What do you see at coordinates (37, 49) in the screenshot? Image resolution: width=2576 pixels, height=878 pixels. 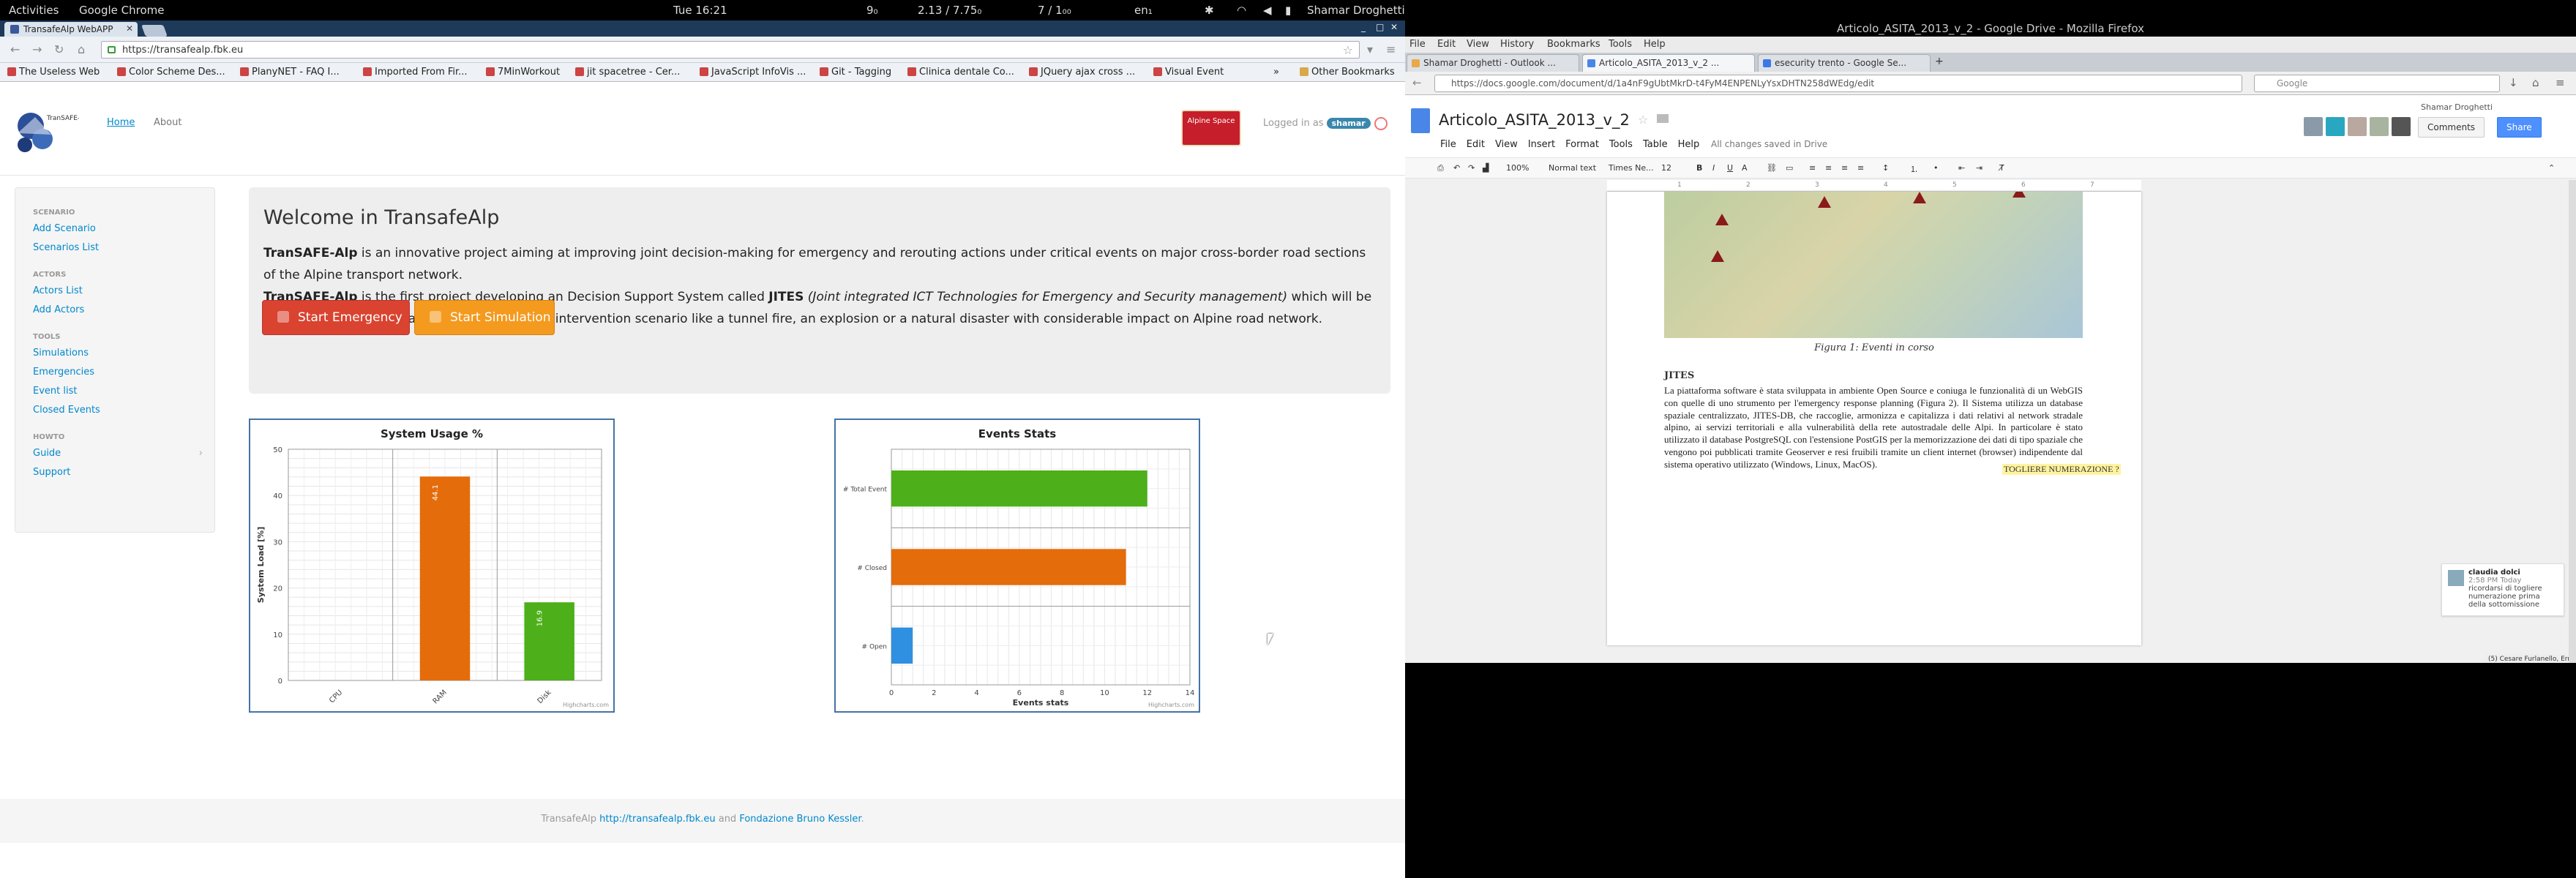 I see `forward-icon: →` at bounding box center [37, 49].